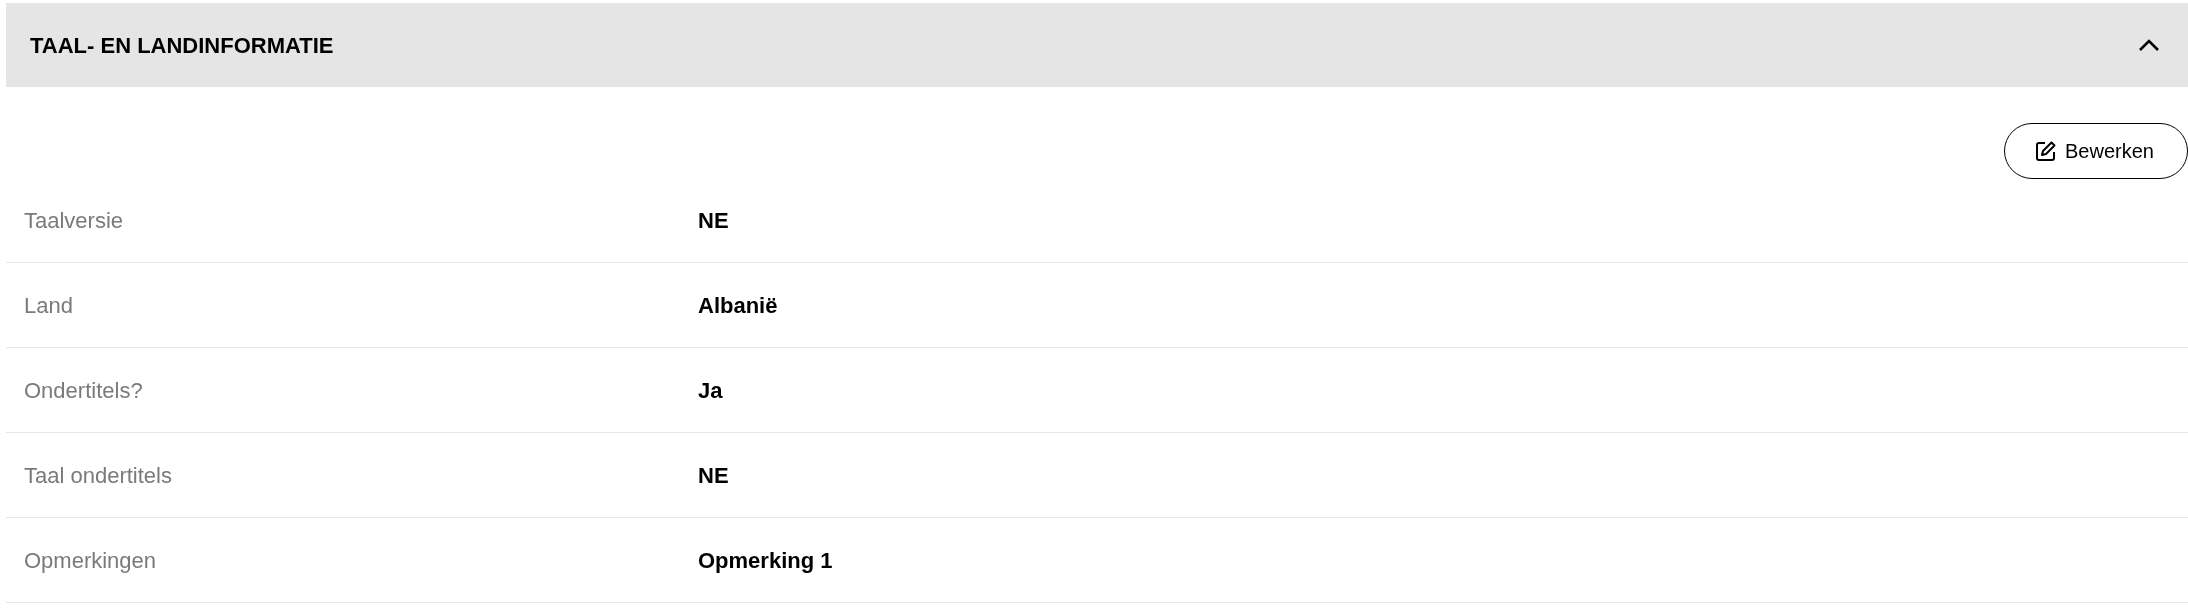 Image resolution: width=2188 pixels, height=610 pixels. What do you see at coordinates (48, 305) in the screenshot?
I see `field-label: Land` at bounding box center [48, 305].